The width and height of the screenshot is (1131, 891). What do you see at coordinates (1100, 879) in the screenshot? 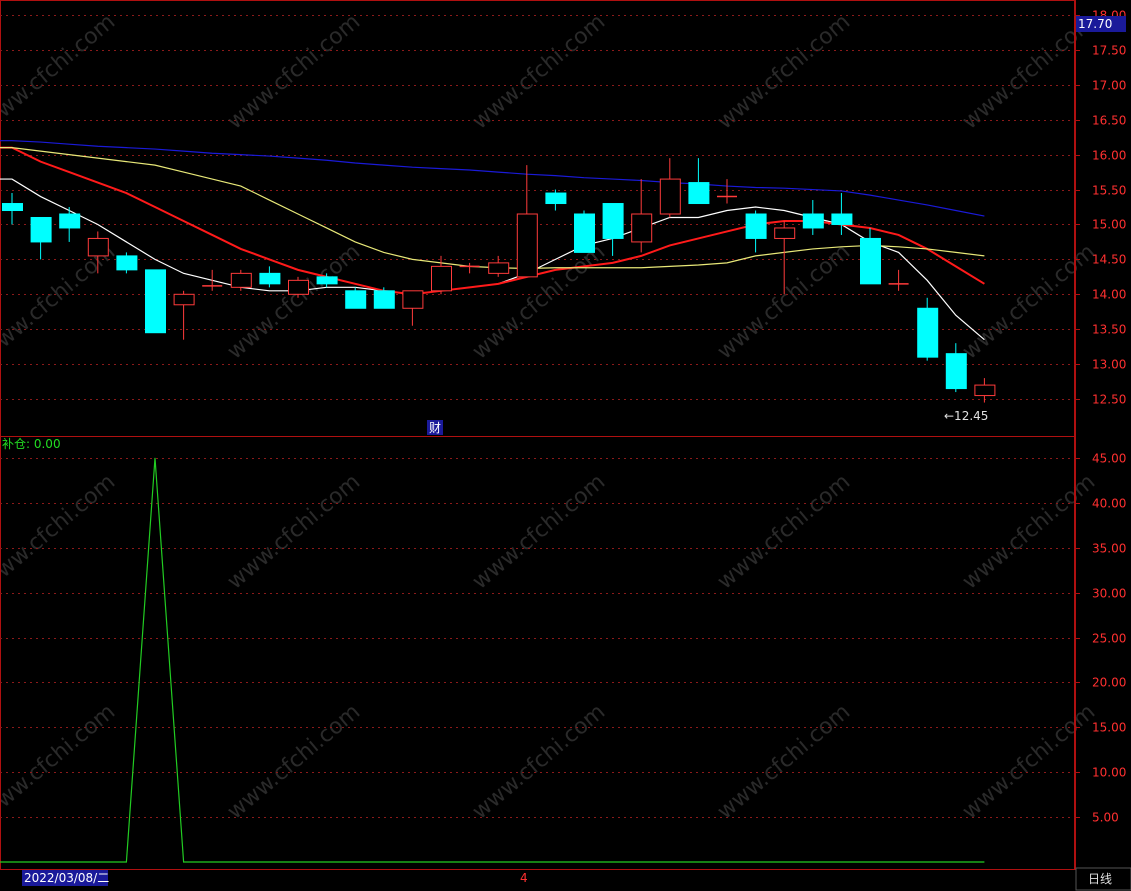
I see `period-label: 日线` at bounding box center [1100, 879].